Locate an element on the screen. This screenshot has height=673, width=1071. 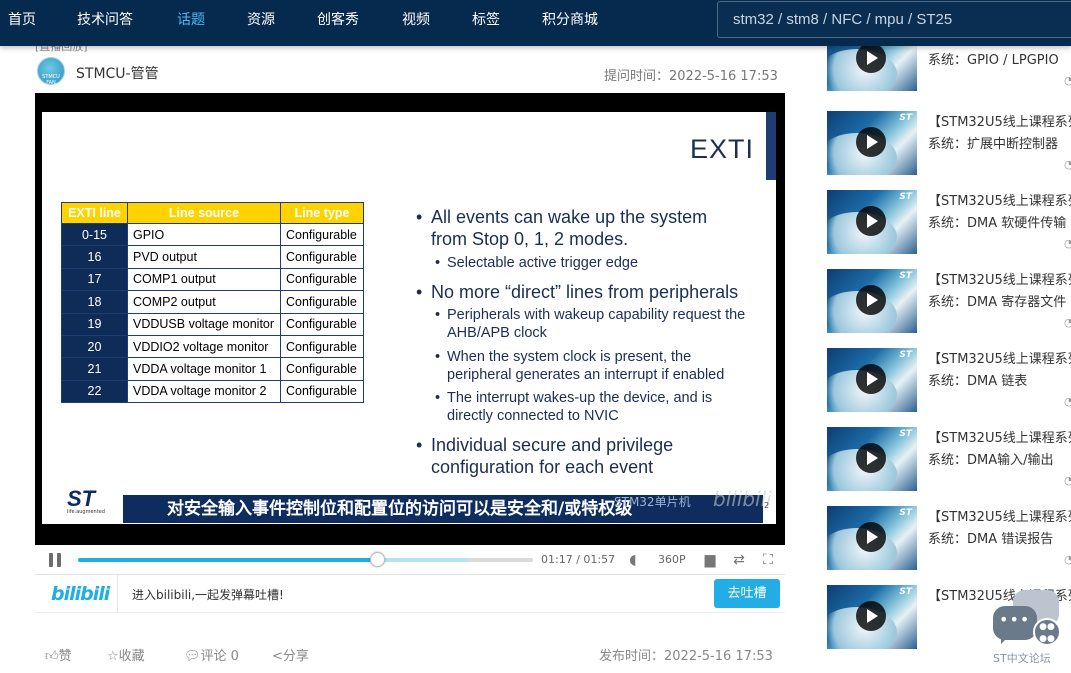
fullscreen-icon: ⛶ is located at coordinates (768, 560).